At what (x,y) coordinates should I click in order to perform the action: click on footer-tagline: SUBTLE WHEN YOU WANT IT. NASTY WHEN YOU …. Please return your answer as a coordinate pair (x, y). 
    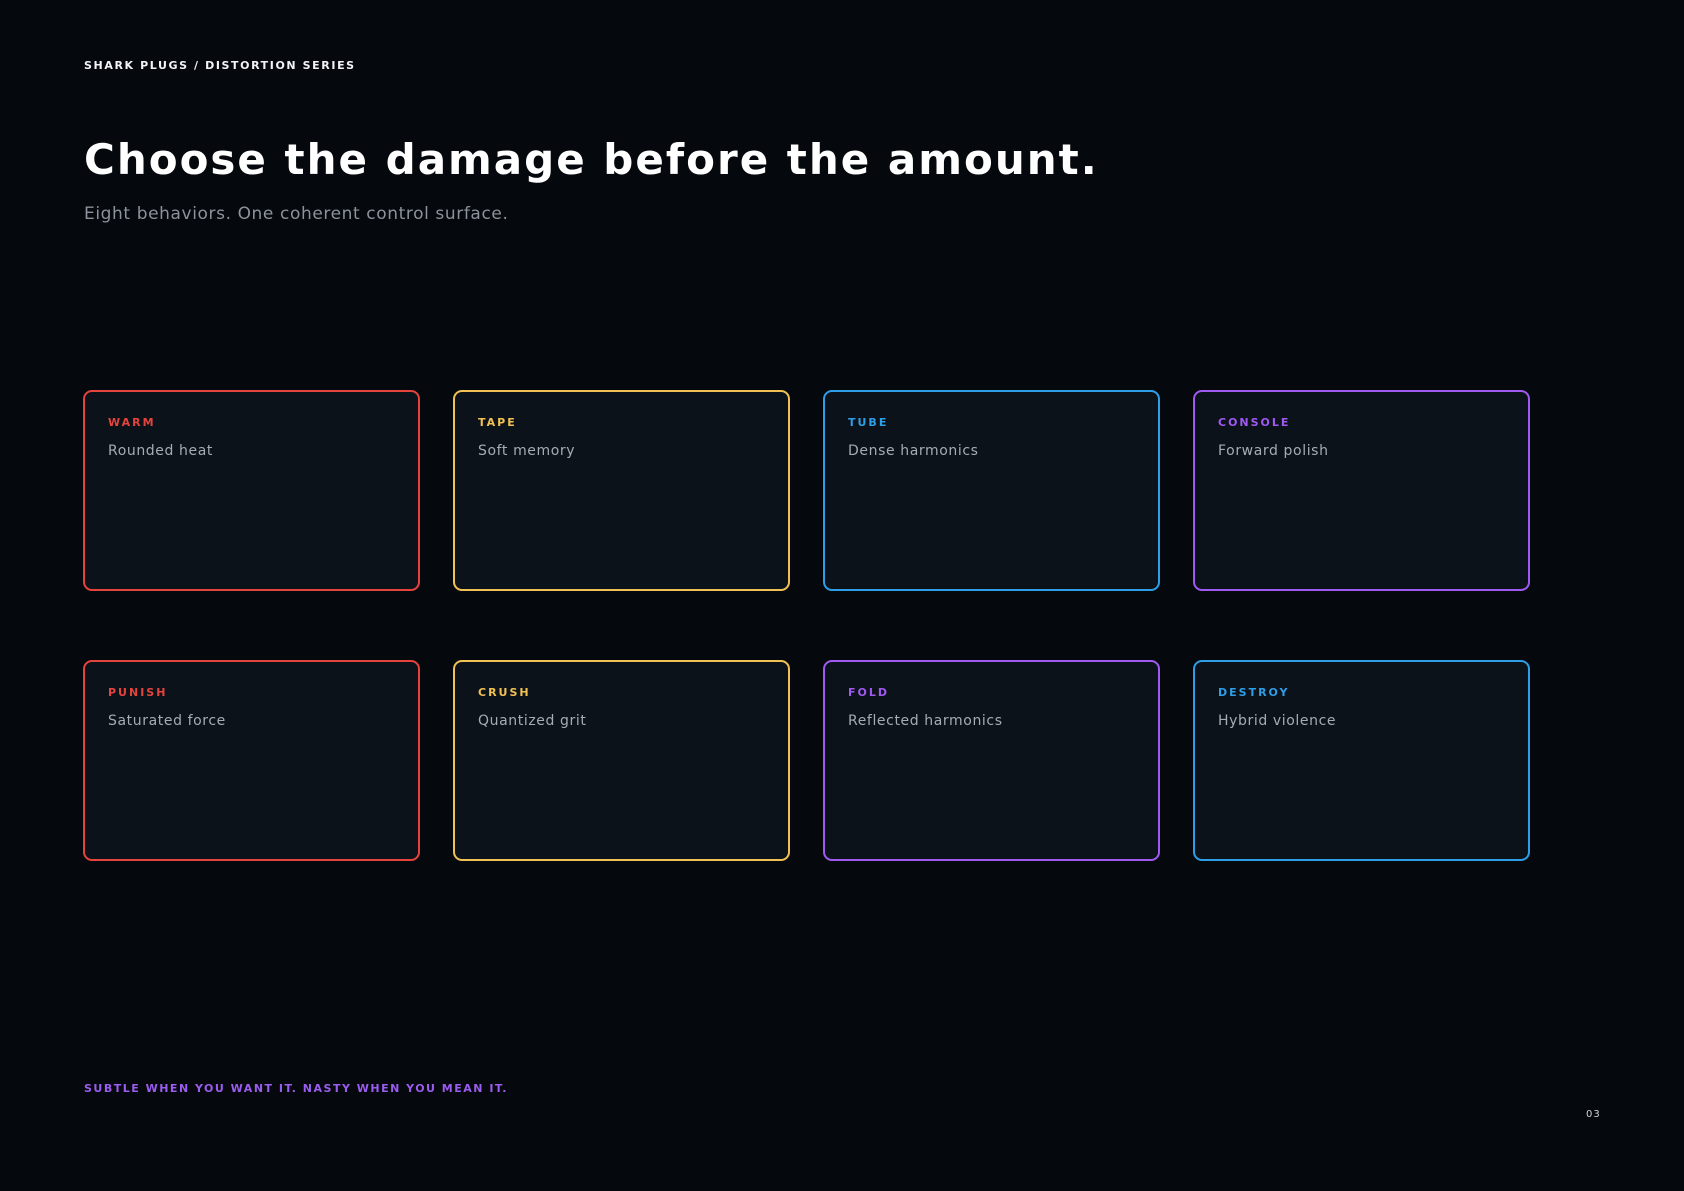
    Looking at the image, I should click on (296, 1088).